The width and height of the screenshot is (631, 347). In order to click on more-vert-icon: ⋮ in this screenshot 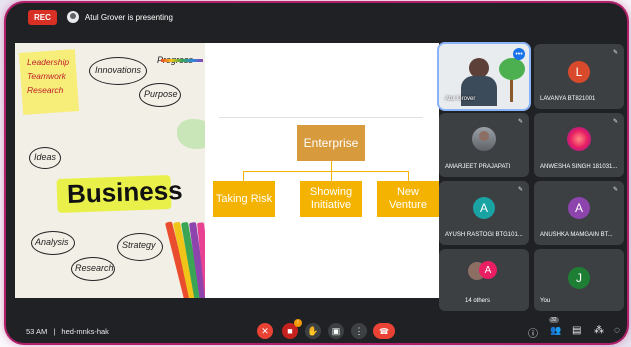, I will do `click(359, 330)`.